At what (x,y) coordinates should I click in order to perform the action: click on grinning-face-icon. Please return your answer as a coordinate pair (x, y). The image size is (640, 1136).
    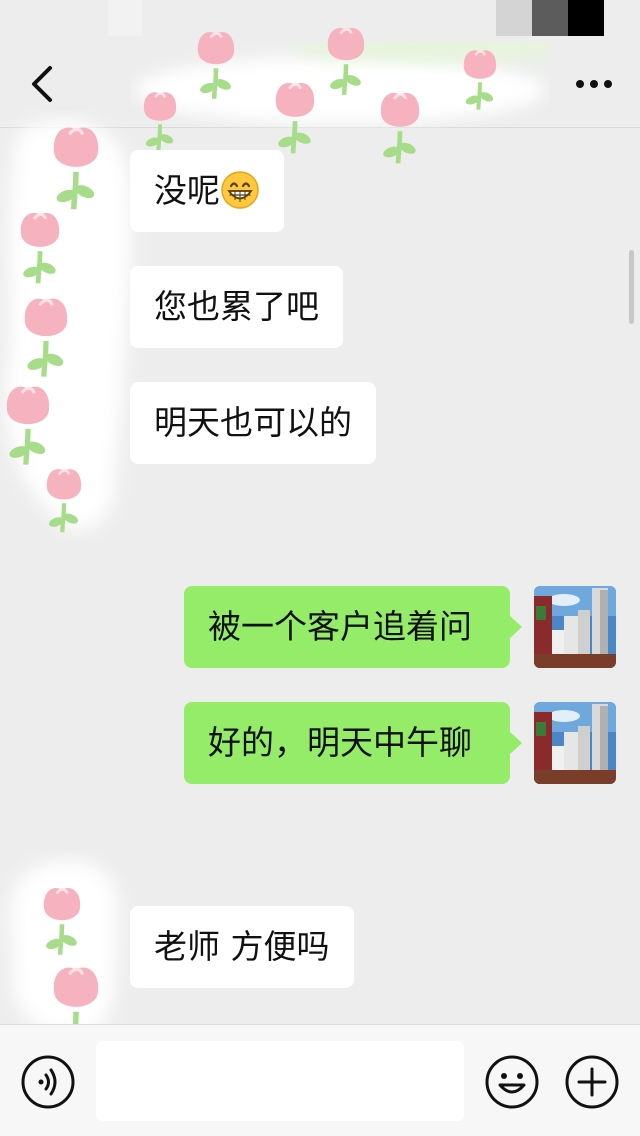
    Looking at the image, I should click on (240, 189).